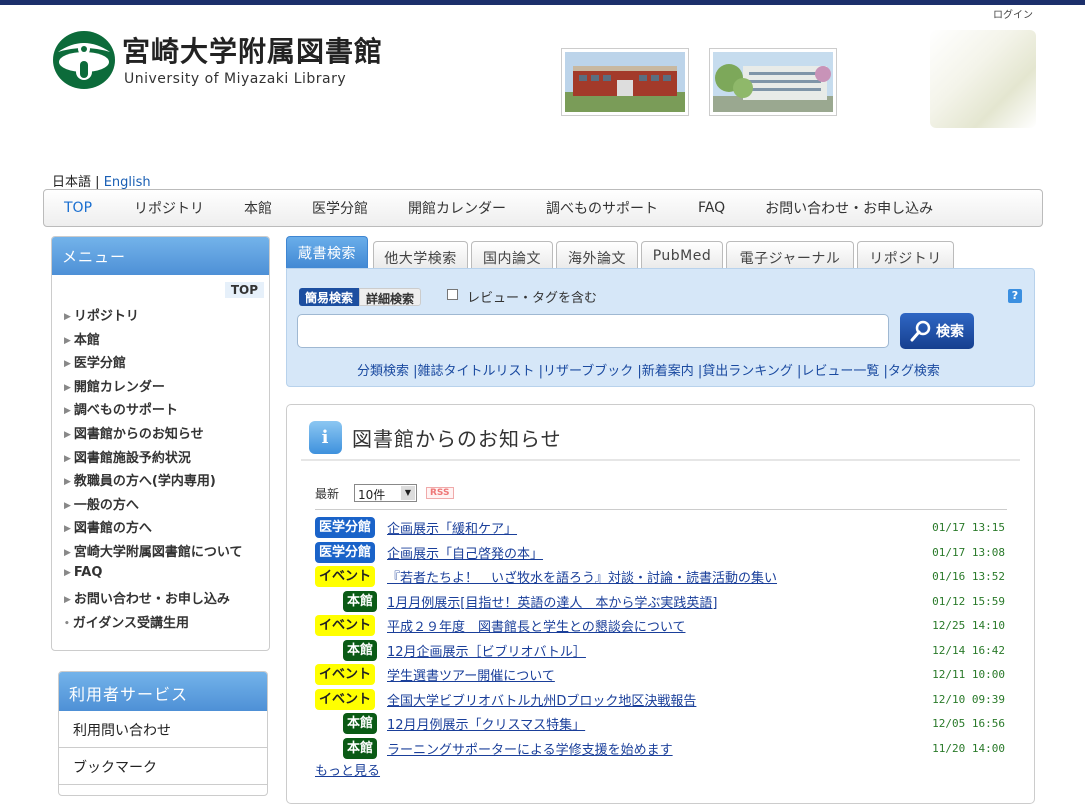 This screenshot has width=1085, height=804. I want to click on sidebar-item-guidance: • ガイダンス受講生用, so click(153, 624).